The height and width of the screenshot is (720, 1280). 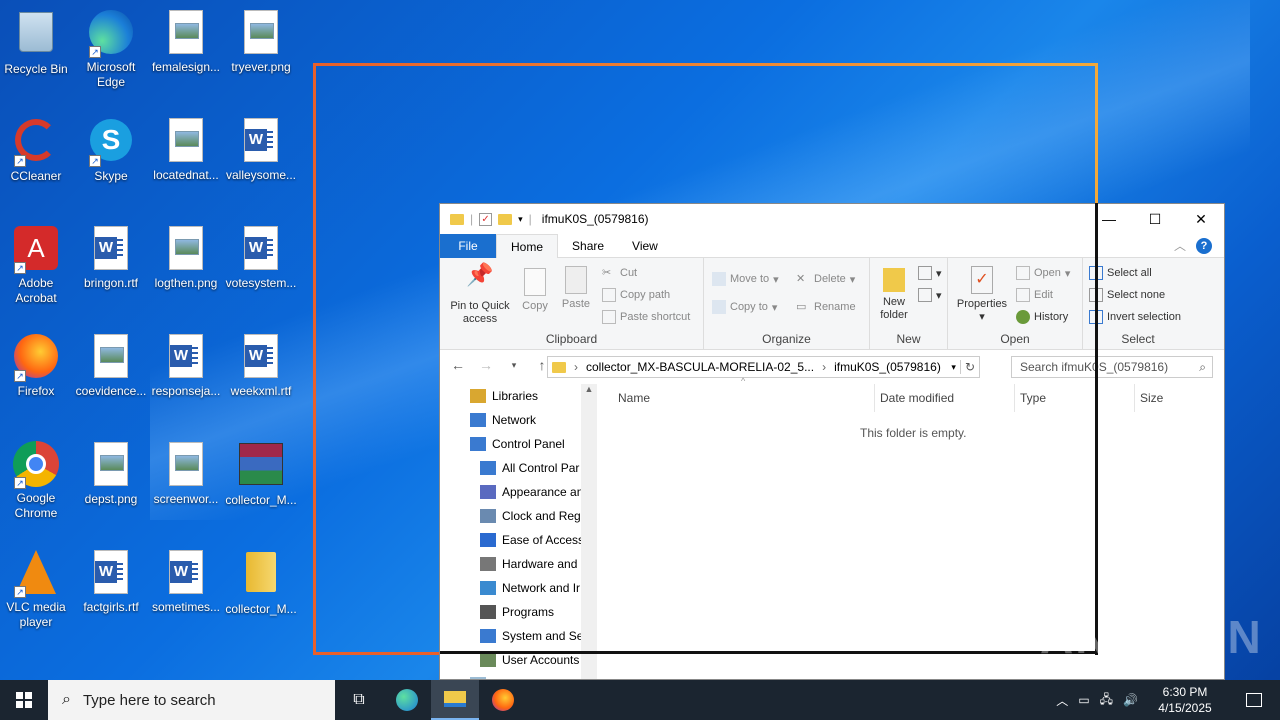 What do you see at coordinates (480, 295) in the screenshot?
I see `pin-to-quick-access-button: 📌 Pin to Quick access` at bounding box center [480, 295].